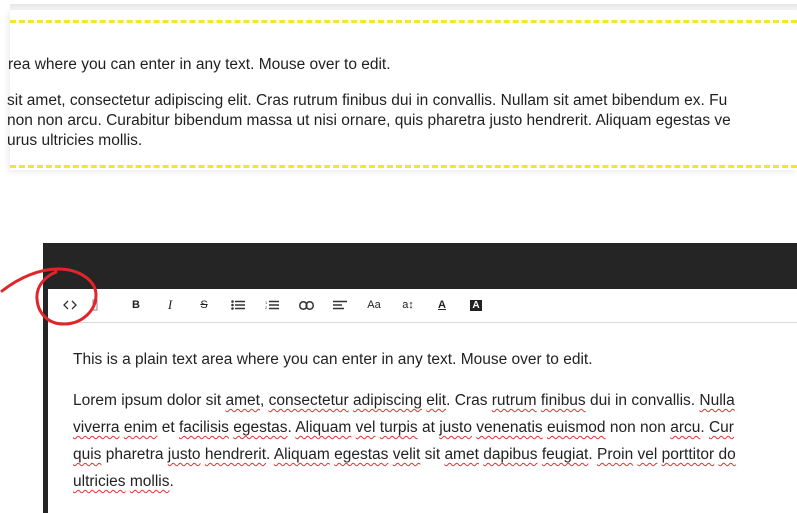 The image size is (797, 513). Describe the element at coordinates (96, 427) in the screenshot. I see `misspelled-word: viverra` at that location.